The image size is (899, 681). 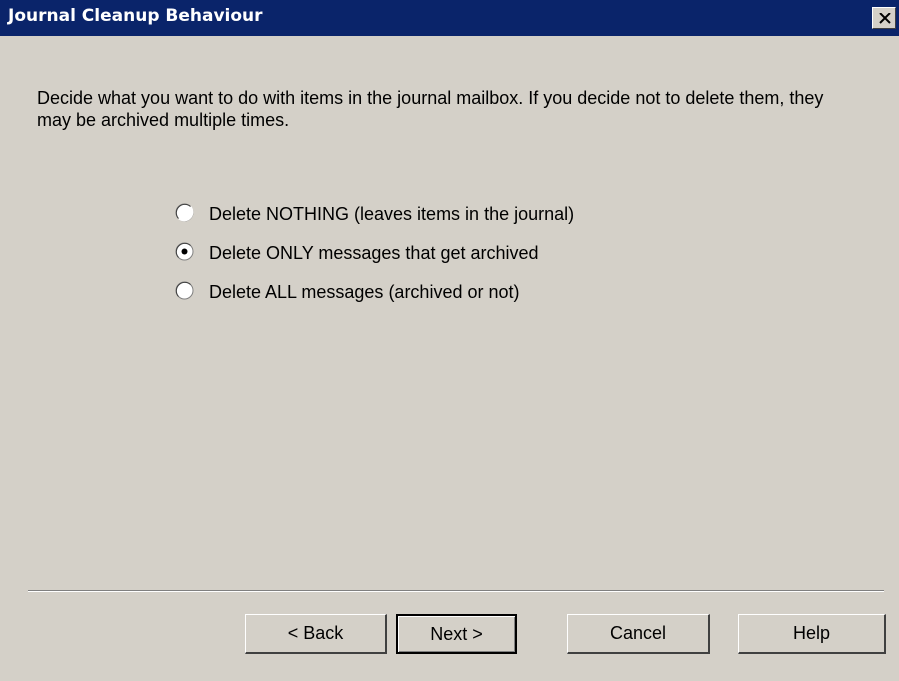 What do you see at coordinates (456, 591) in the screenshot?
I see `separator-line` at bounding box center [456, 591].